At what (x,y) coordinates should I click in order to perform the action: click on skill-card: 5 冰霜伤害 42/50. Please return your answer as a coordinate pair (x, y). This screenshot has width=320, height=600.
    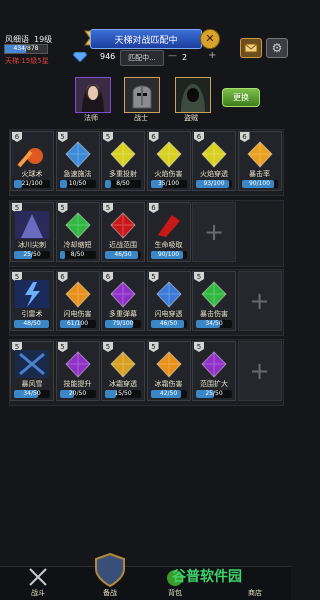
    Looking at the image, I should click on (168, 371).